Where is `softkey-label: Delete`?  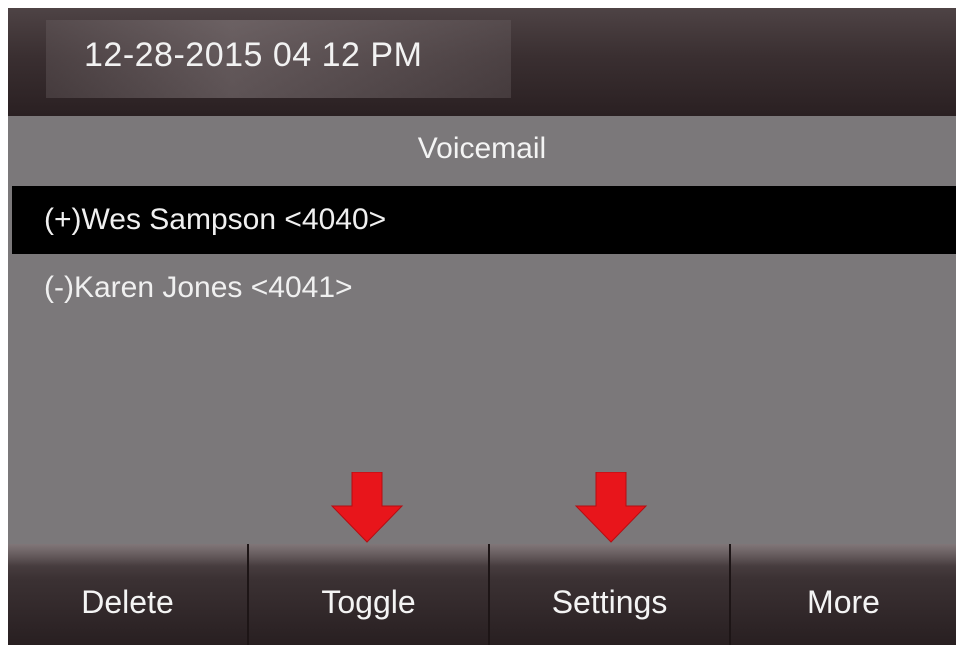
softkey-label: Delete is located at coordinates (127, 602).